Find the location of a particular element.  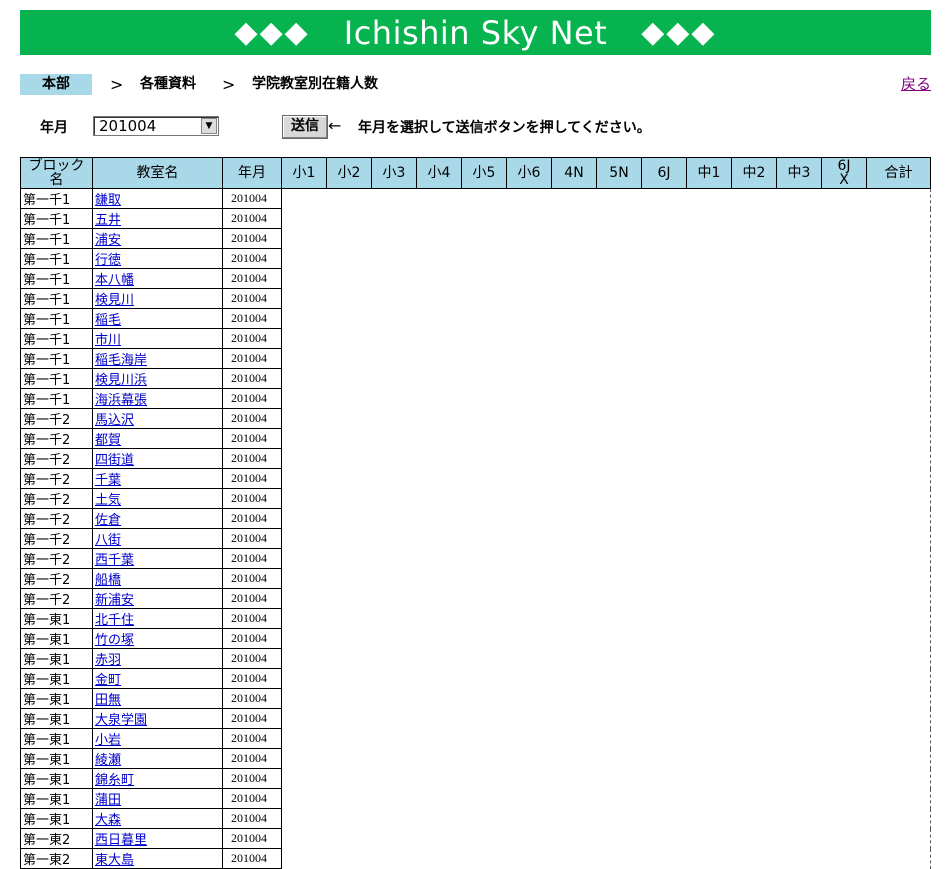

classroom-link: 田無 is located at coordinates (108, 700).